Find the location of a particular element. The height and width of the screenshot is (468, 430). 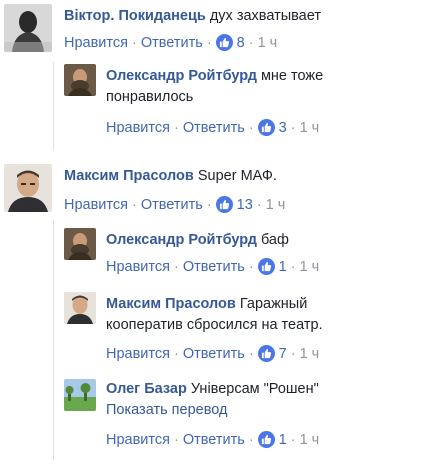

comment-actions: Нравится · Ответить · 8 · 1 ч is located at coordinates (170, 42).